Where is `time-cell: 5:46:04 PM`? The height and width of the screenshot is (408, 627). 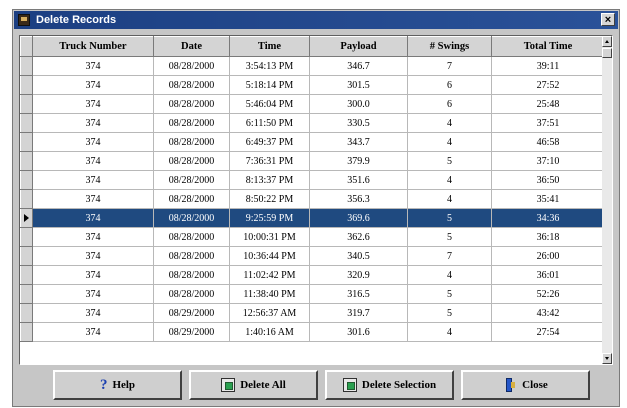
time-cell: 5:46:04 PM is located at coordinates (269, 104).